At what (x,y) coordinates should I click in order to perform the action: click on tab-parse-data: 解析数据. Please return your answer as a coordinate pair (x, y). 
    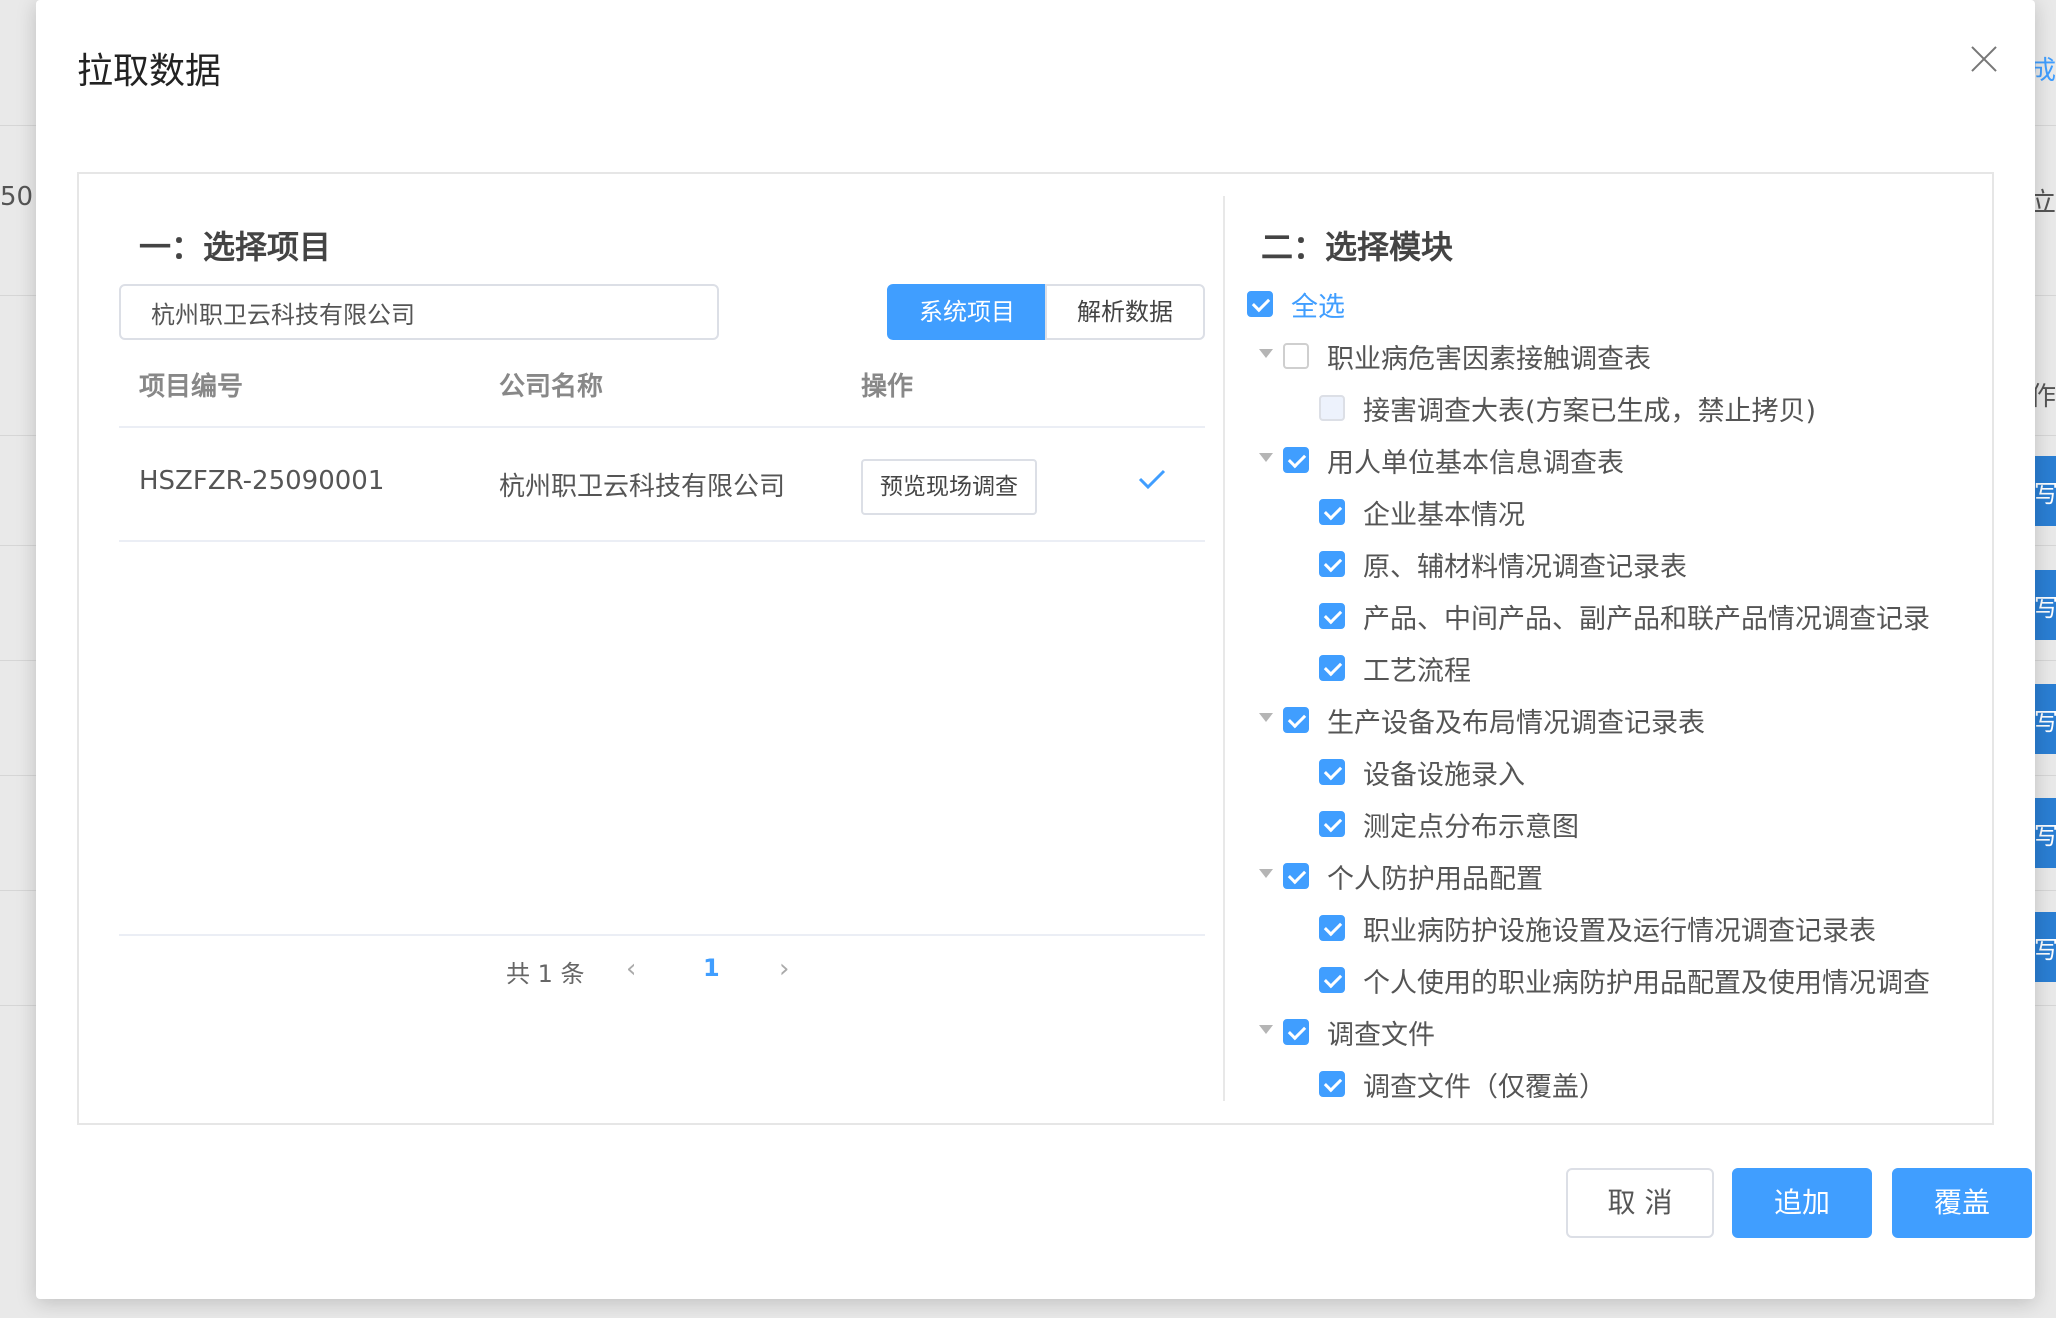
    Looking at the image, I should click on (1125, 312).